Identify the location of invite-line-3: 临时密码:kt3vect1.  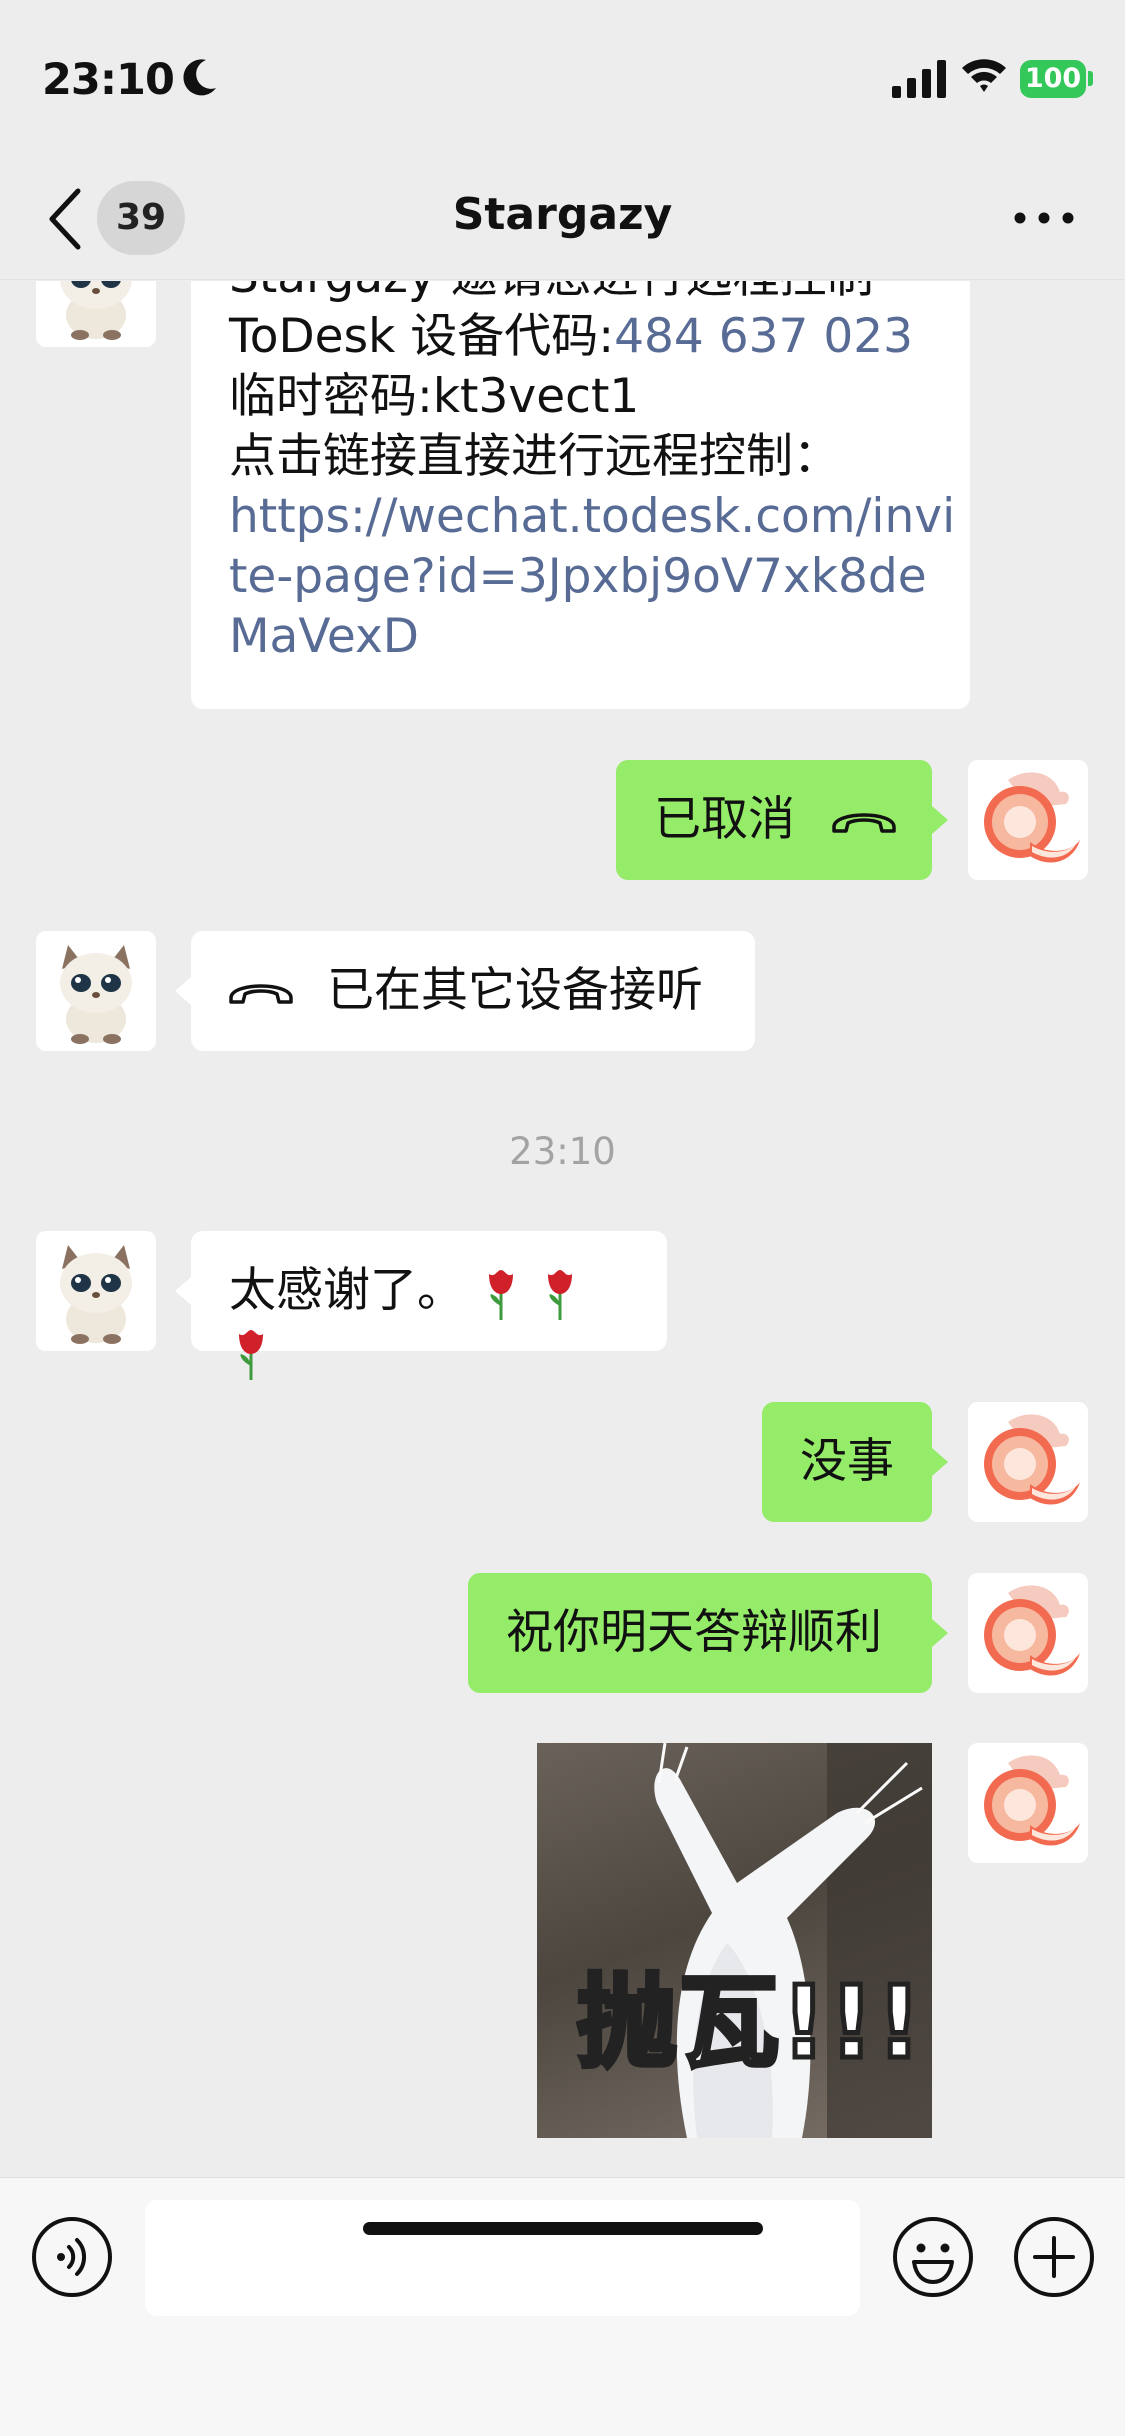
(434, 396).